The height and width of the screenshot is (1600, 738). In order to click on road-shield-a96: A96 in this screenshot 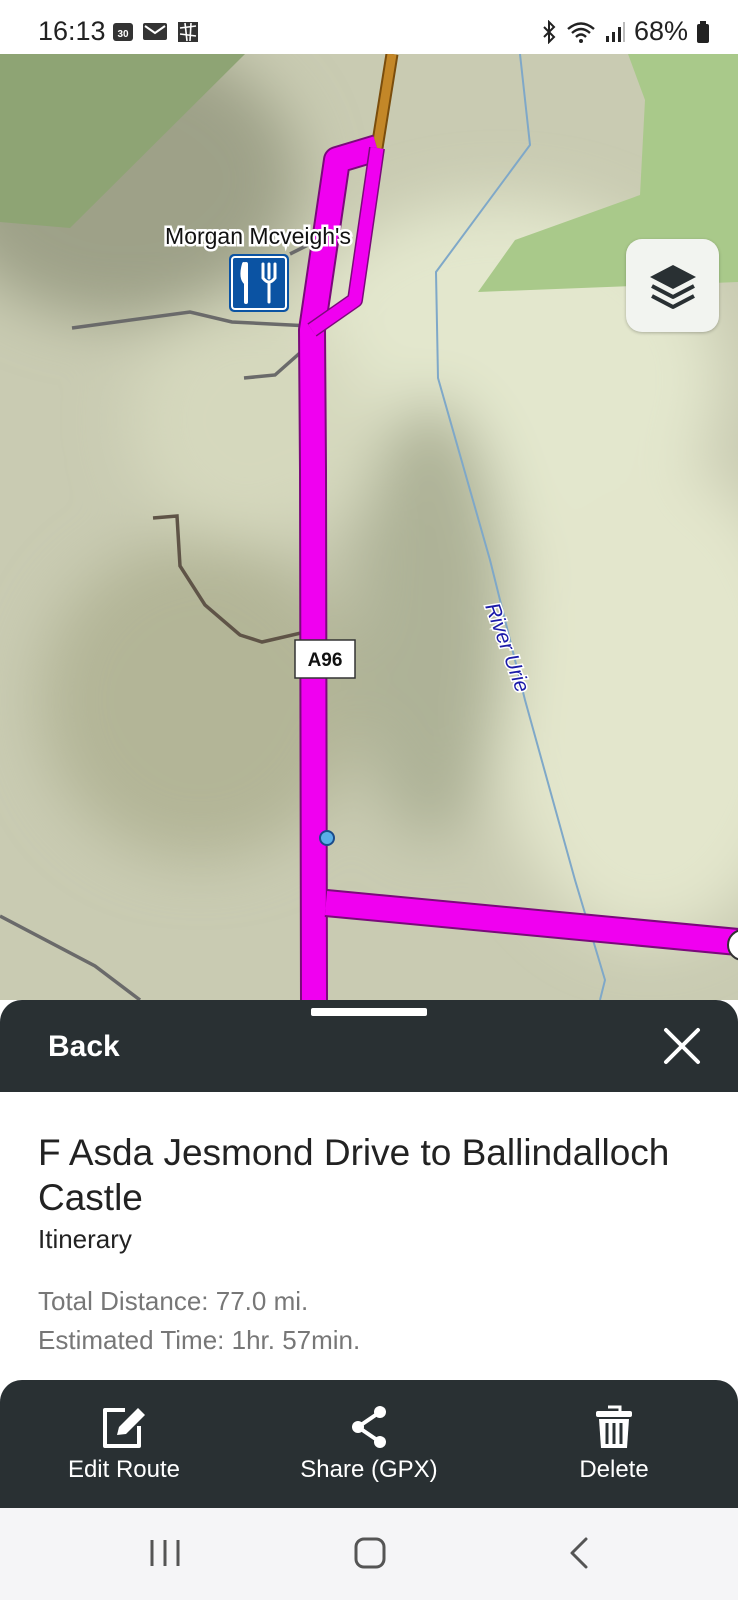, I will do `click(325, 659)`.